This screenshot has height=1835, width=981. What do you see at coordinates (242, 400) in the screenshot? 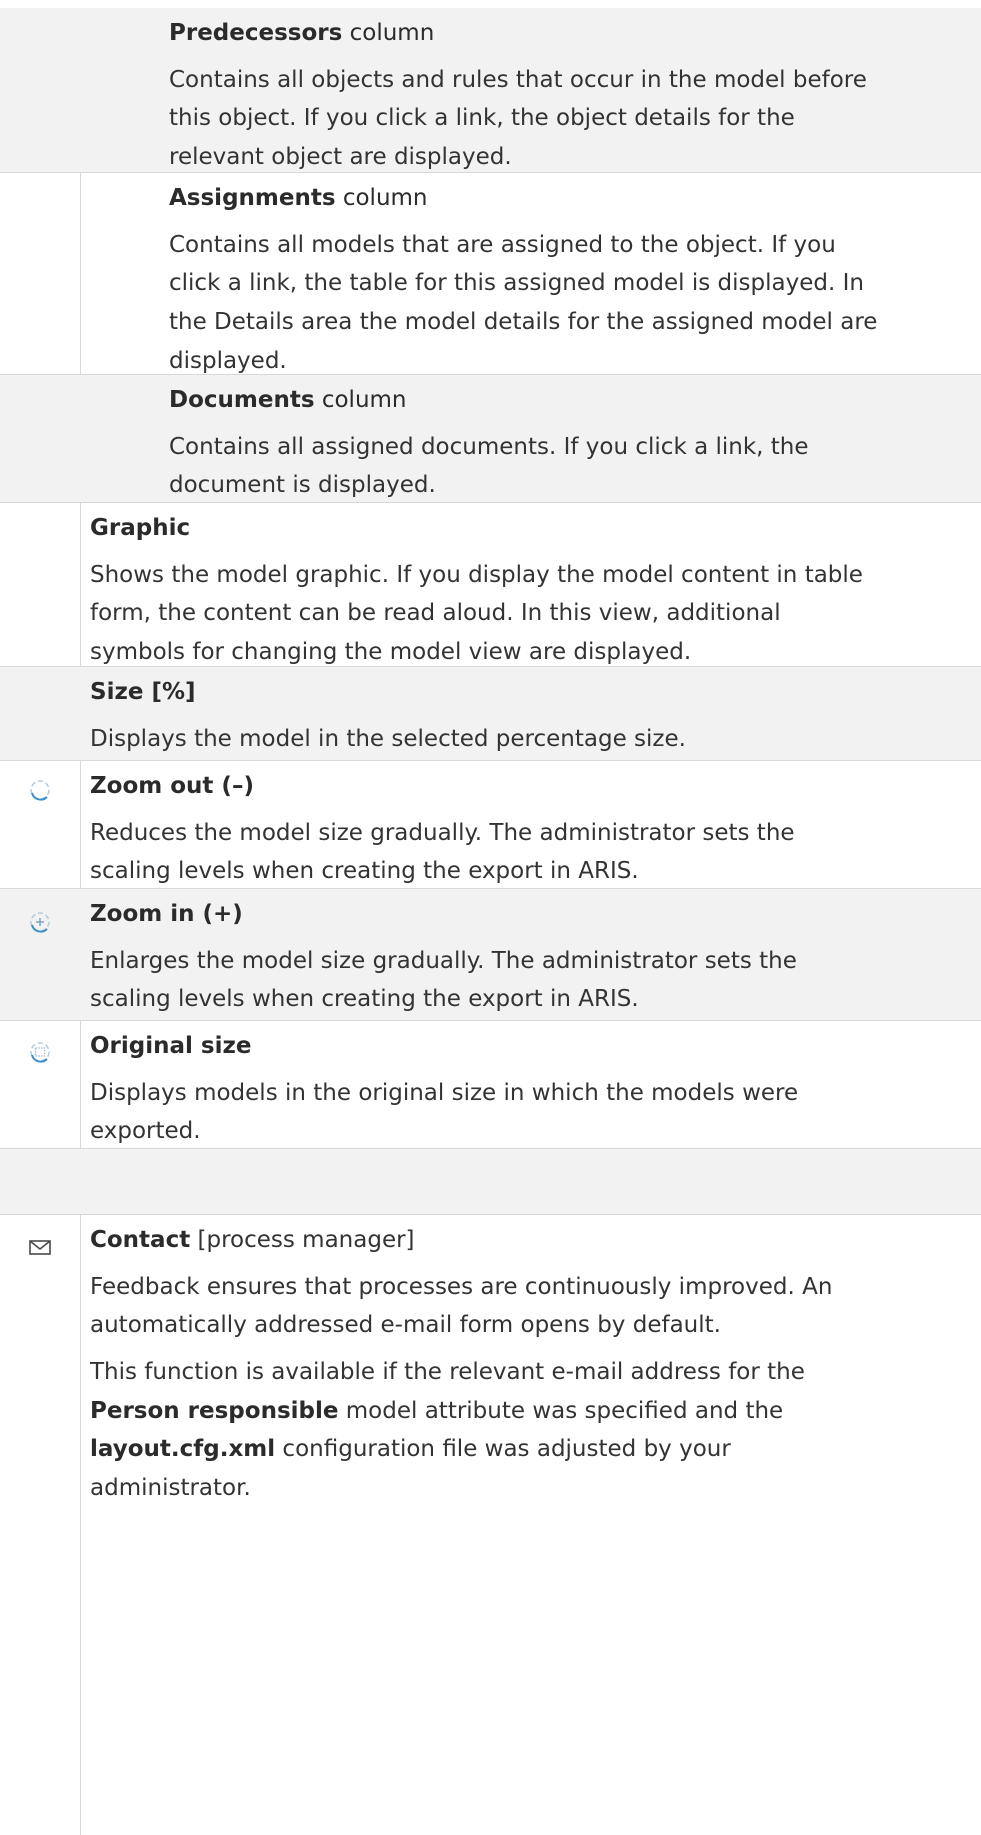
I see `documents-title: Documents` at bounding box center [242, 400].